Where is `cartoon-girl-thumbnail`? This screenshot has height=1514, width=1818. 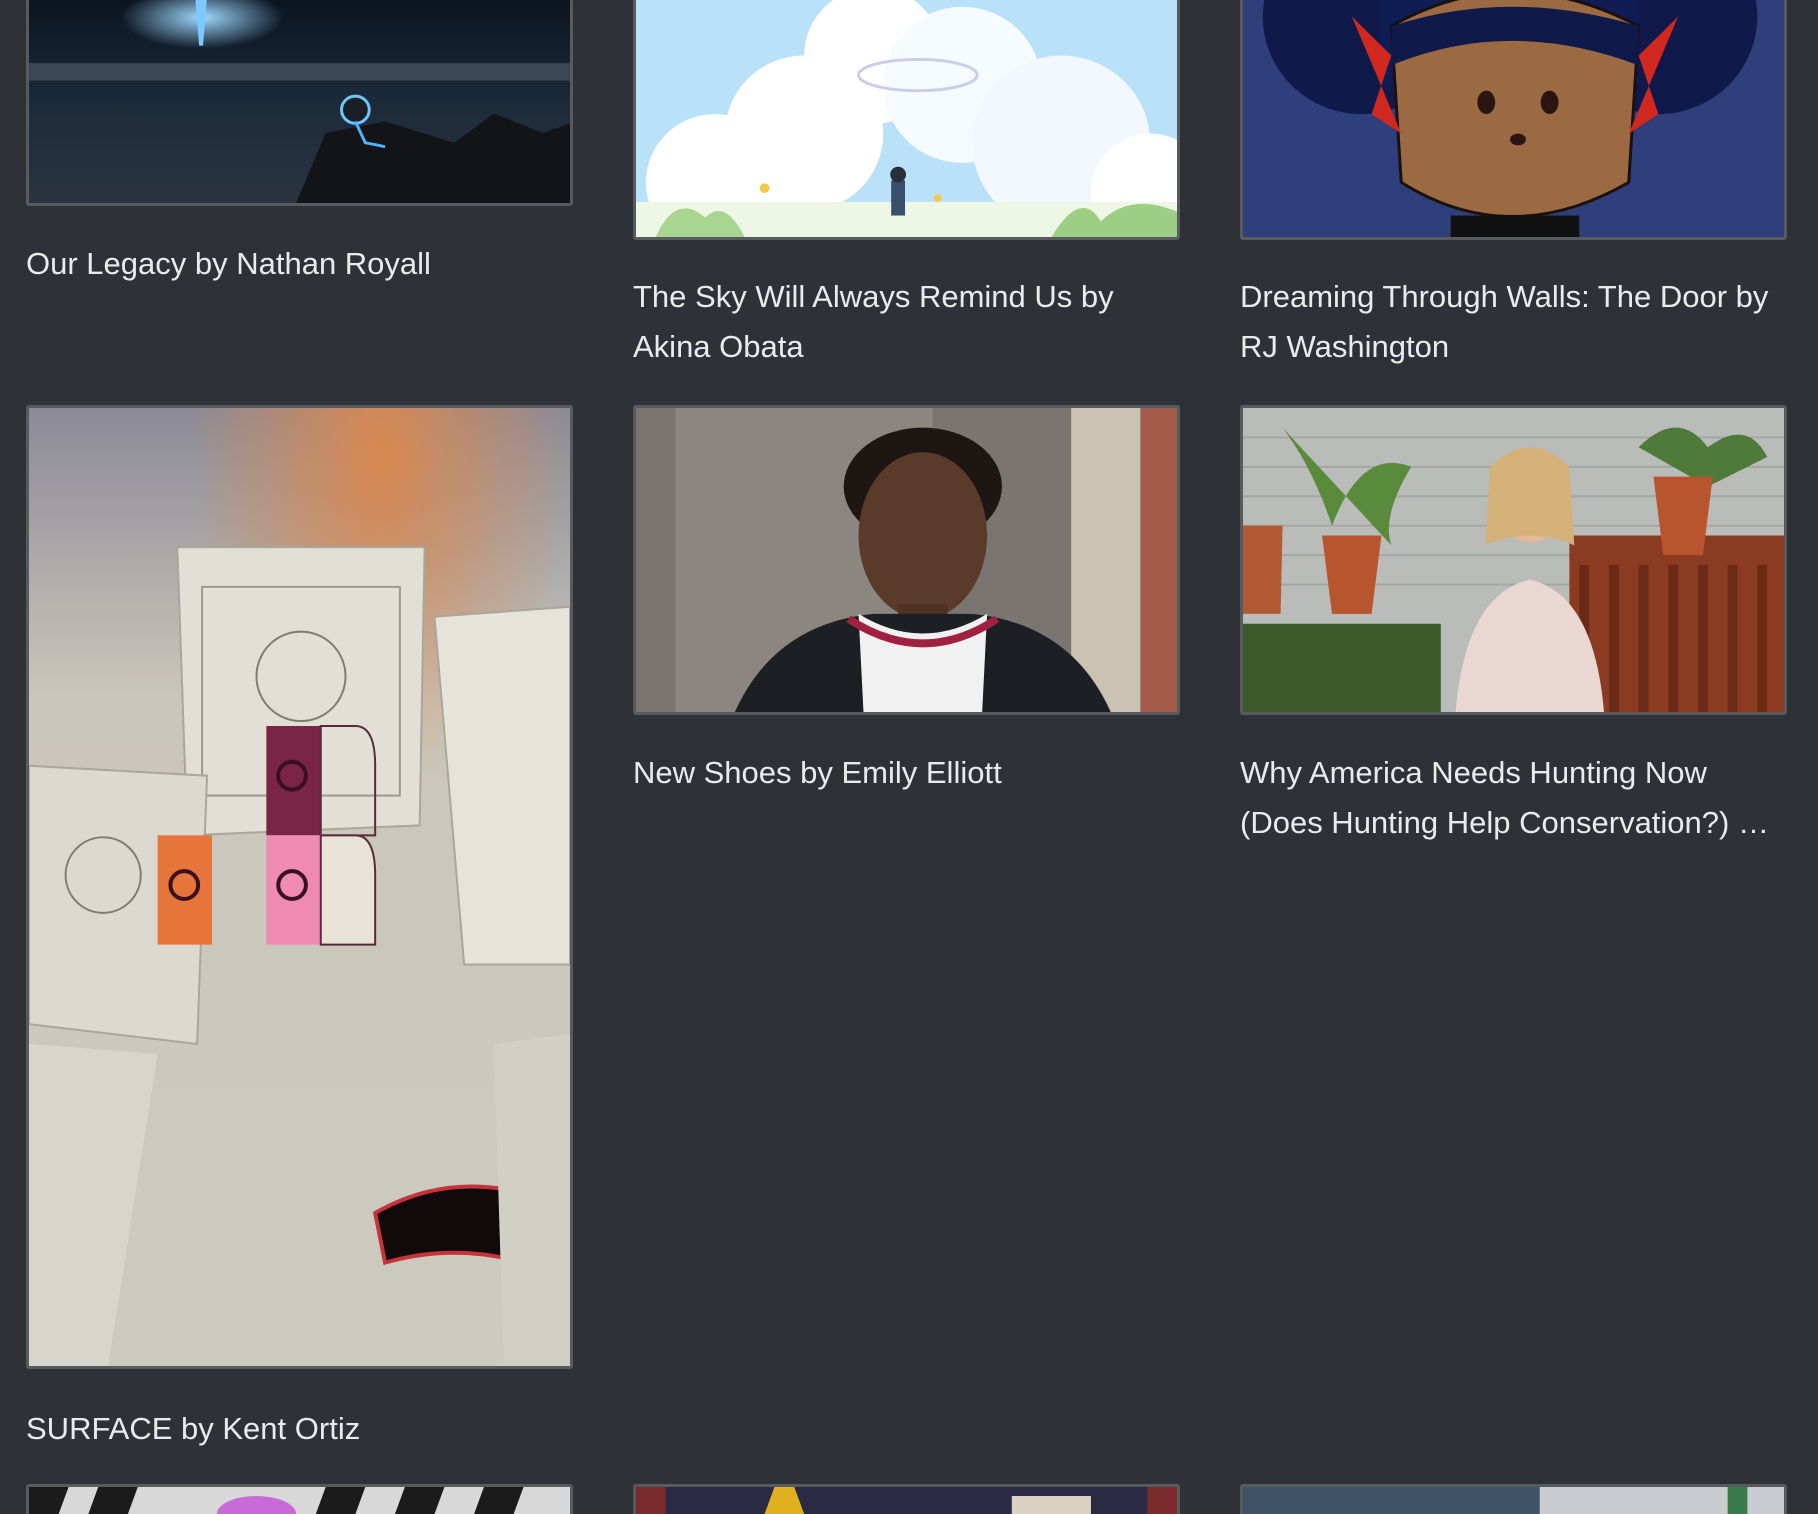
cartoon-girl-thumbnail is located at coordinates (1513, 118).